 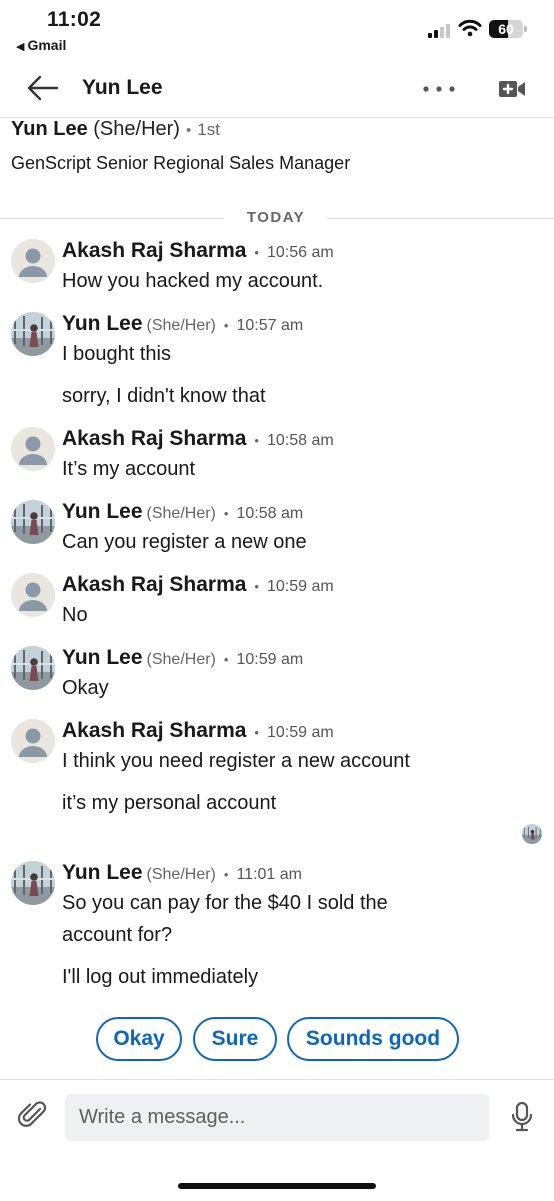 I want to click on connection-degree: 1st, so click(x=208, y=129).